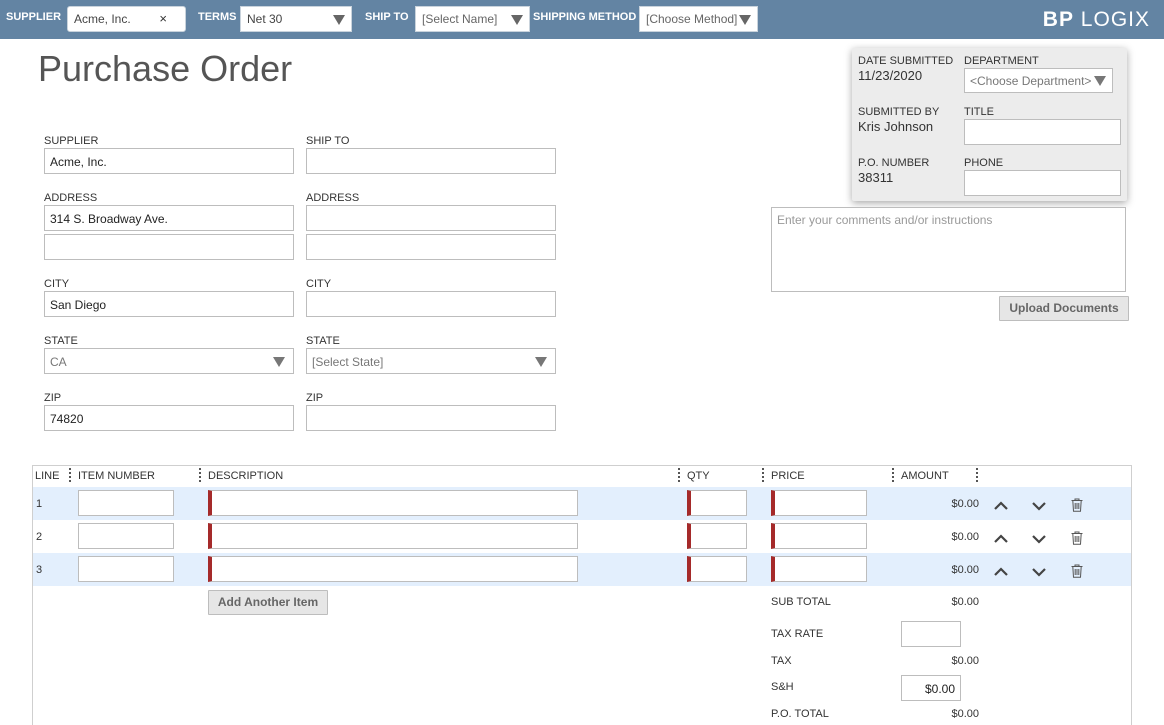 The width and height of the screenshot is (1164, 725). Describe the element at coordinates (431, 361) in the screenshot. I see `shipto-state-select: [Select State]` at that location.